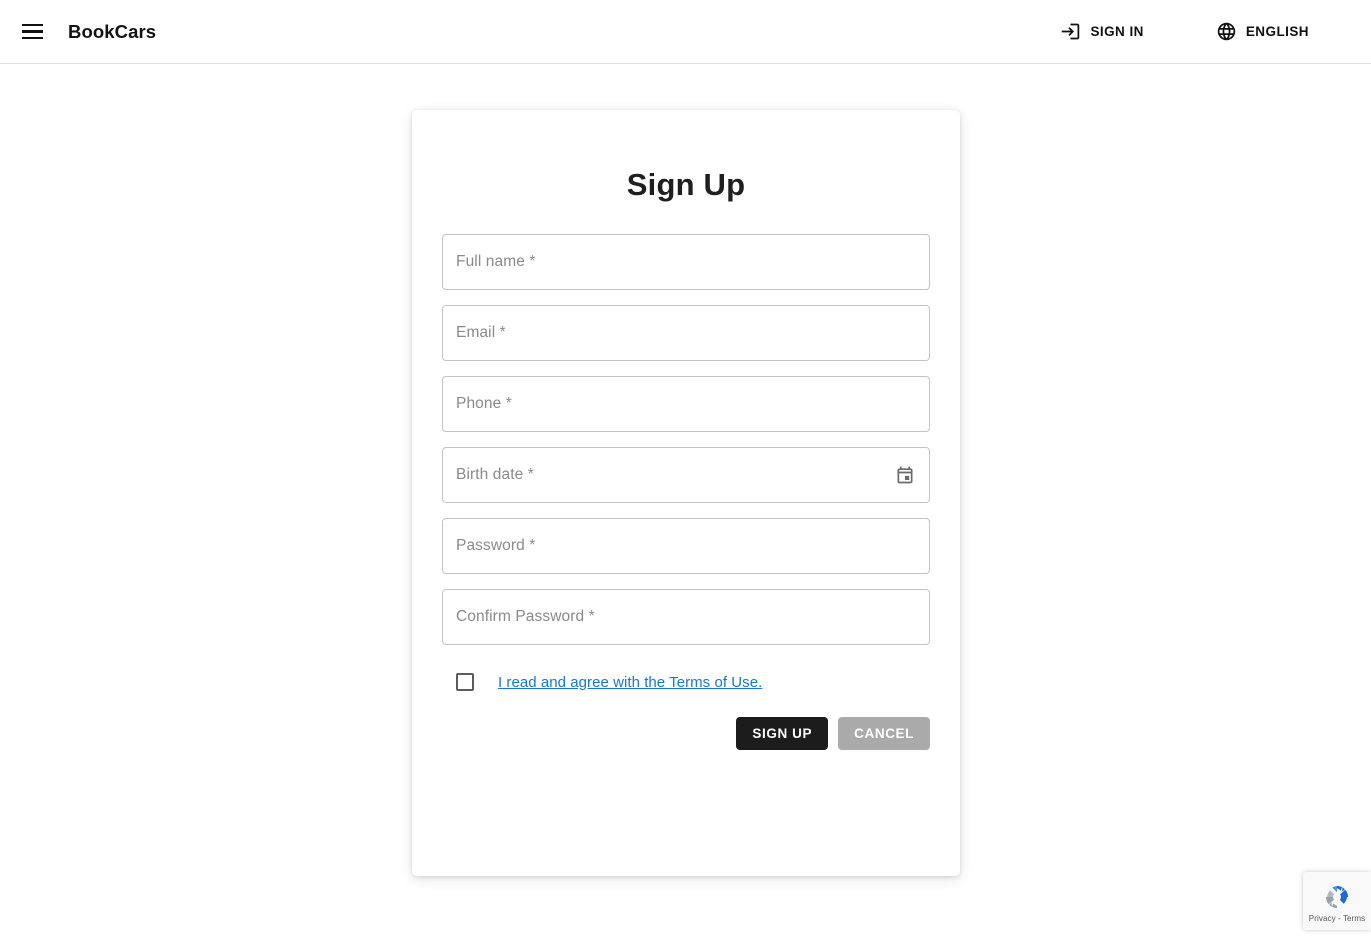  I want to click on login-icon, so click(1070, 31).